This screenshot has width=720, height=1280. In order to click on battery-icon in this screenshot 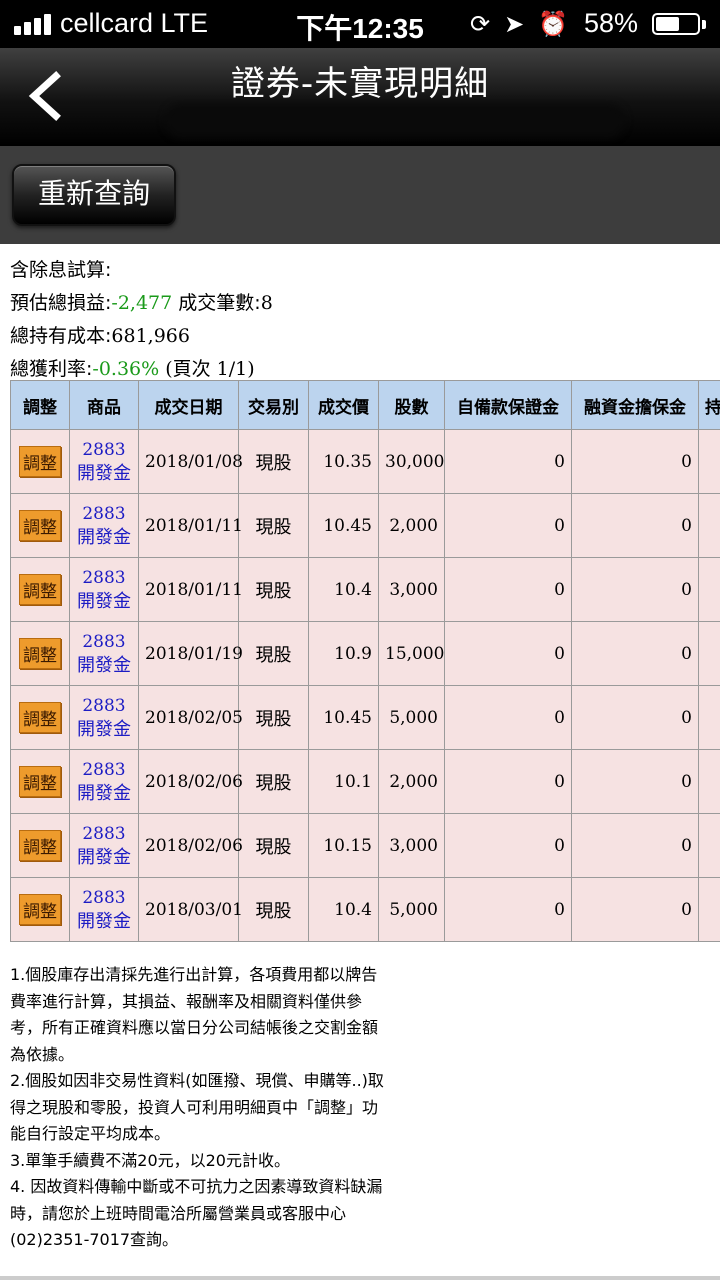, I will do `click(676, 24)`.